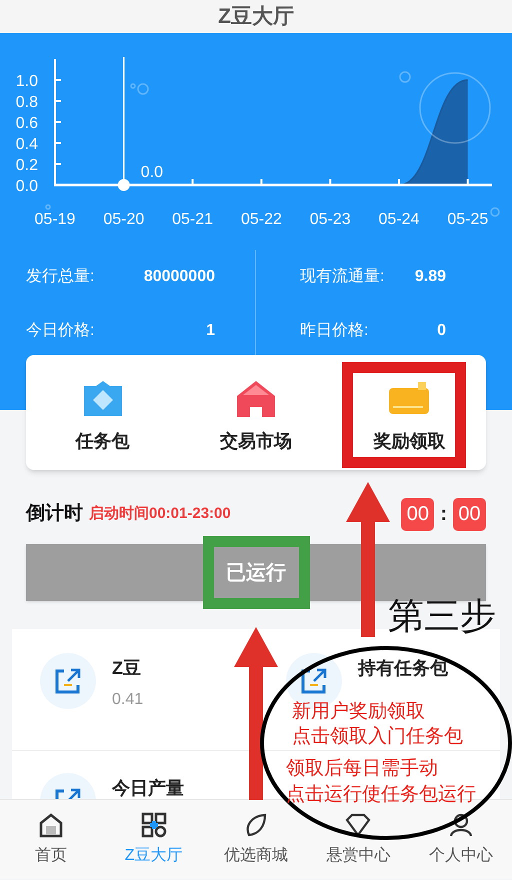 The width and height of the screenshot is (512, 880). I want to click on tab: 首页, so click(51, 856).